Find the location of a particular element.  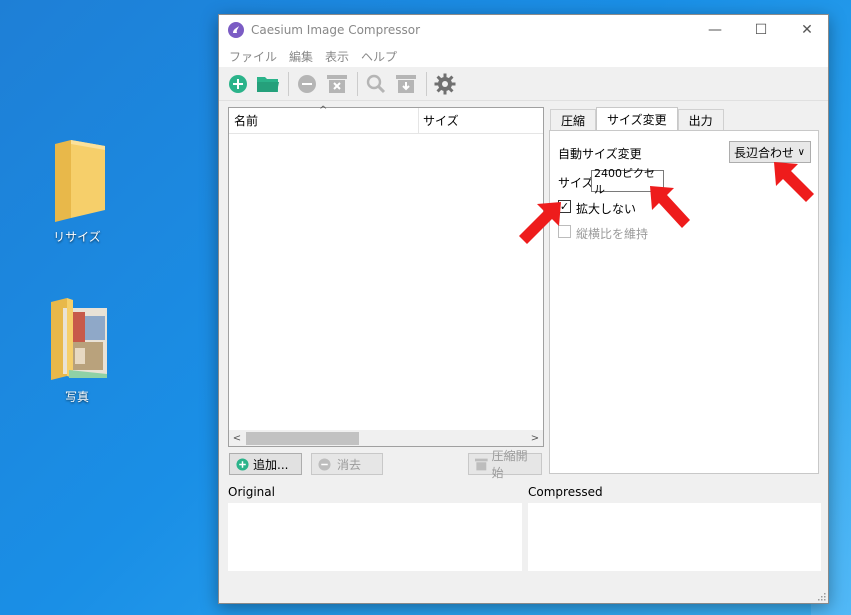

desktop-folder-resize: リサイズ is located at coordinates (77, 192).